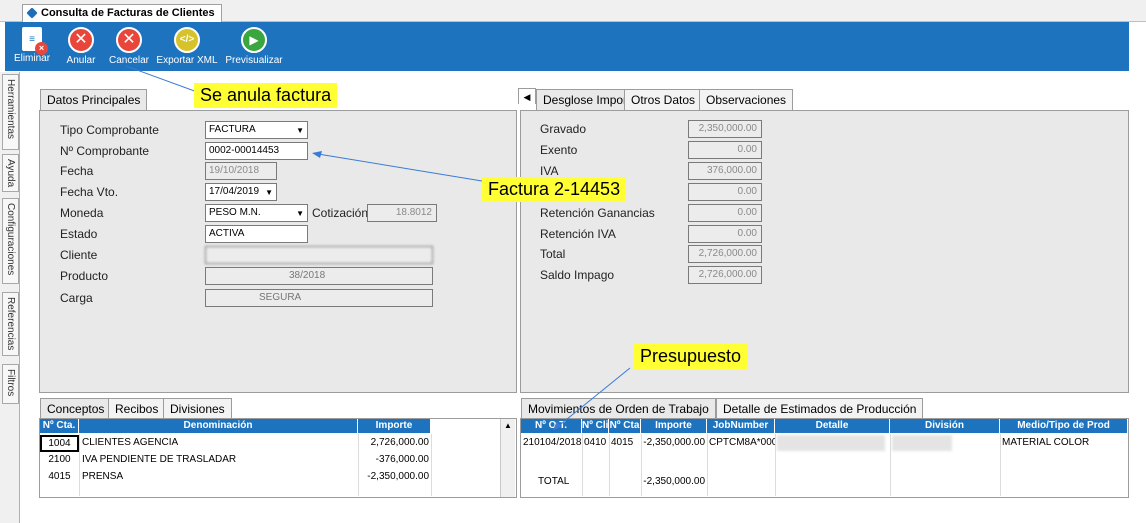 Image resolution: width=1146 pixels, height=523 pixels. Describe the element at coordinates (691, 356) in the screenshot. I see `annotation-presupuesto: Presupuesto` at that location.